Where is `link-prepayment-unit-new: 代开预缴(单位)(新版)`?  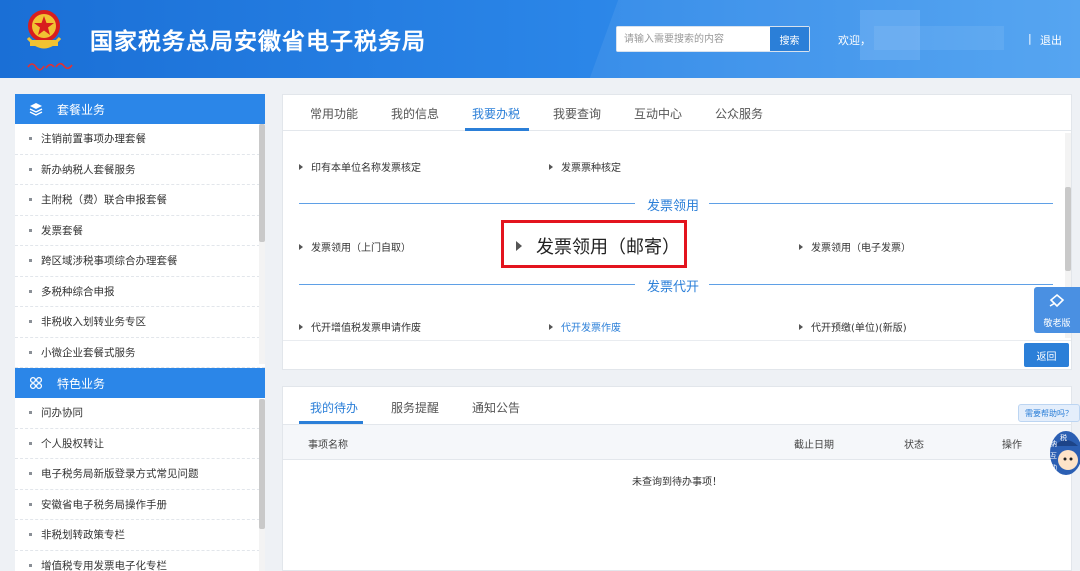 link-prepayment-unit-new: 代开预缴(单位)(新版) is located at coordinates (853, 326).